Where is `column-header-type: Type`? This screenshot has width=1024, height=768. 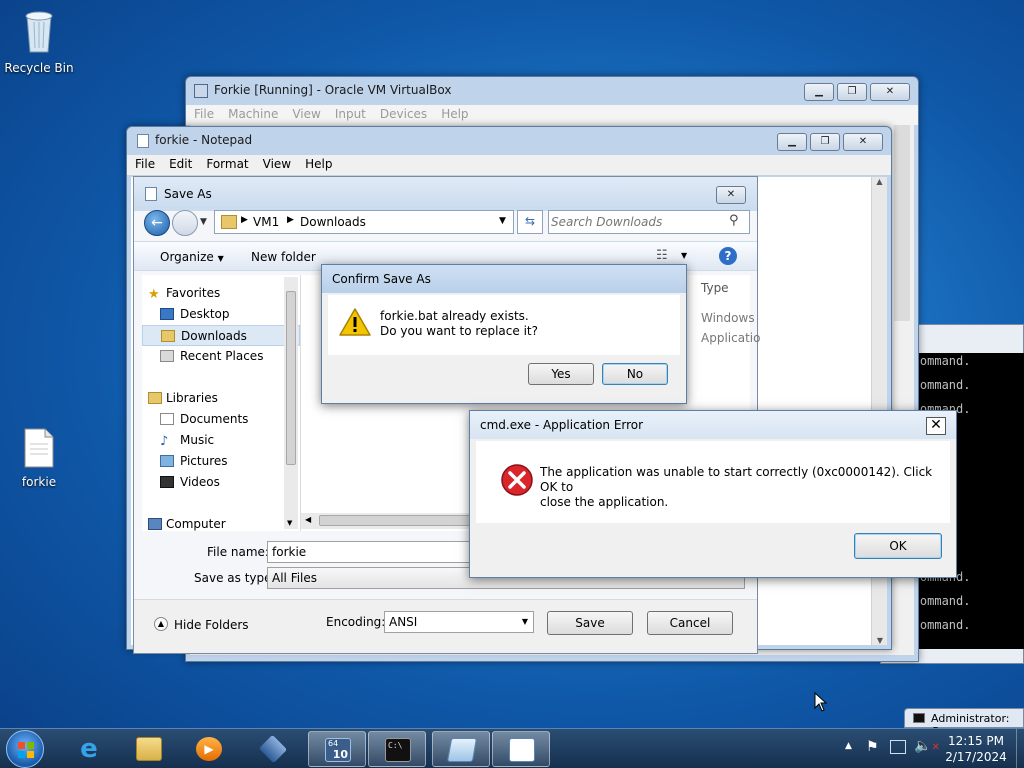 column-header-type: Type is located at coordinates (715, 288).